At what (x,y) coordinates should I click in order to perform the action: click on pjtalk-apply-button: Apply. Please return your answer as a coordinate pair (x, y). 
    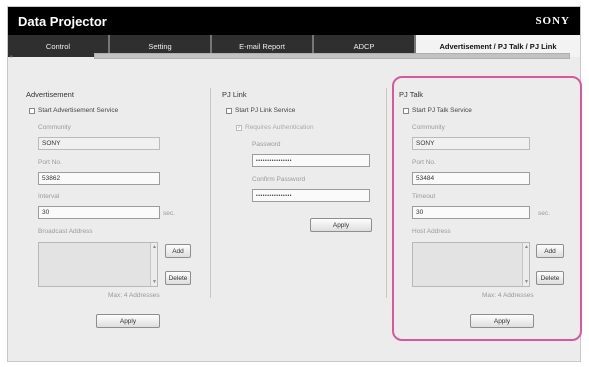
    Looking at the image, I should click on (502, 321).